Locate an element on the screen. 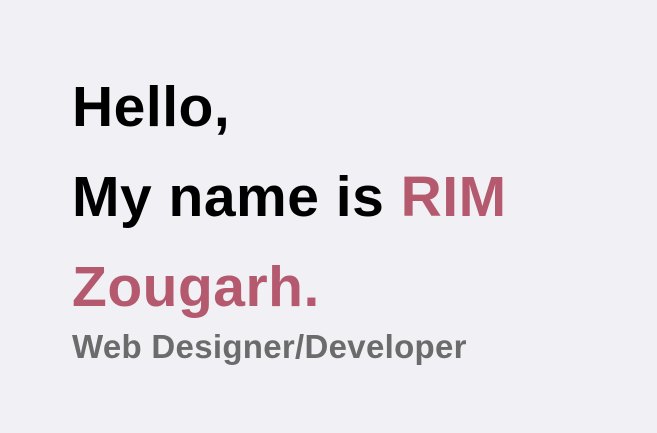  first-name: RIM is located at coordinates (453, 197).